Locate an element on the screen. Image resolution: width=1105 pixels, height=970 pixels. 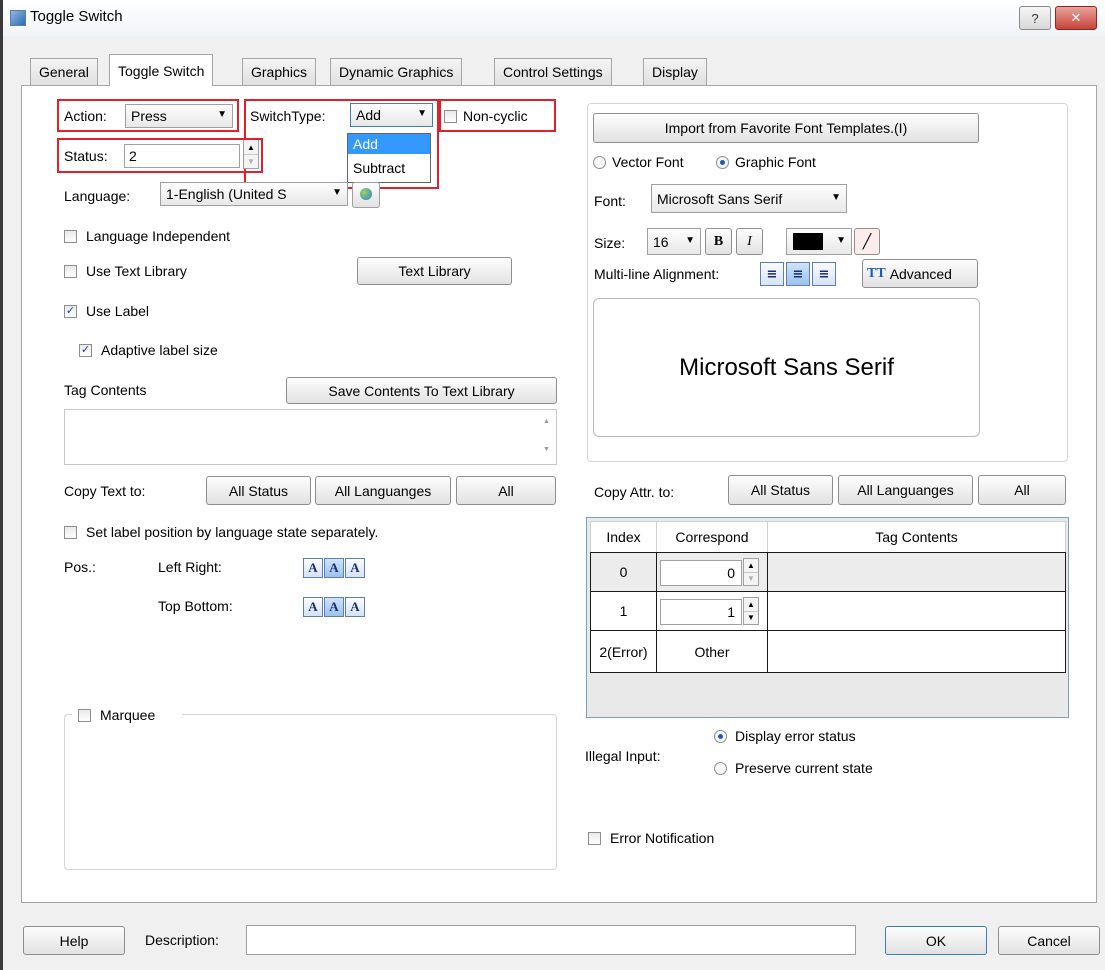
use-label-checkbox: ✓ is located at coordinates (70, 311).